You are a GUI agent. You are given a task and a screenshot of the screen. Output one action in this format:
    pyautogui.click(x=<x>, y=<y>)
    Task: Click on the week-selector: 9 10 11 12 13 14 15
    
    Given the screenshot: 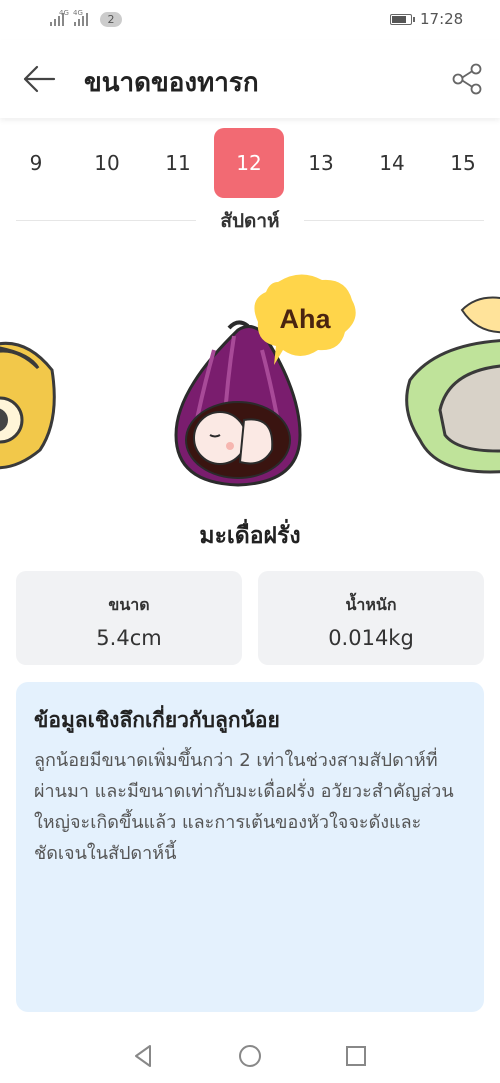 What is the action you would take?
    pyautogui.click(x=250, y=163)
    